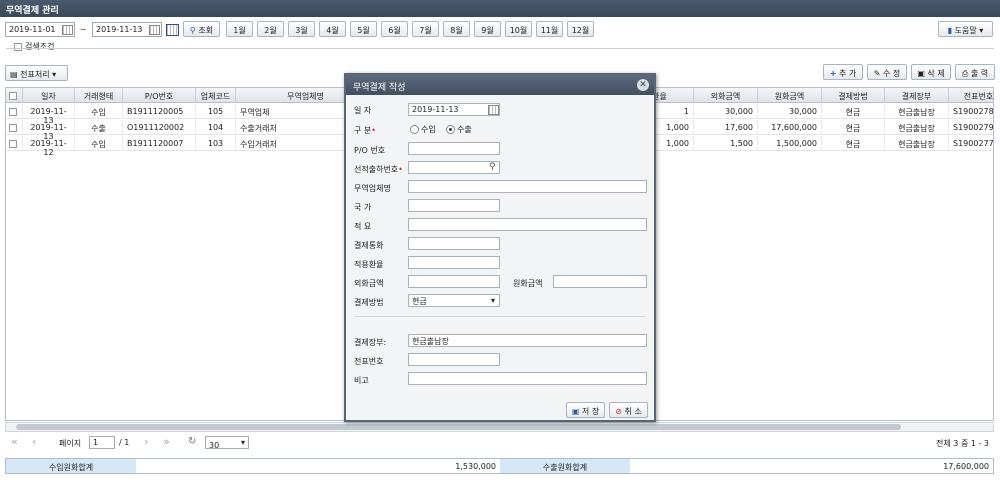  I want to click on page-label: 페이지, so click(70, 443).